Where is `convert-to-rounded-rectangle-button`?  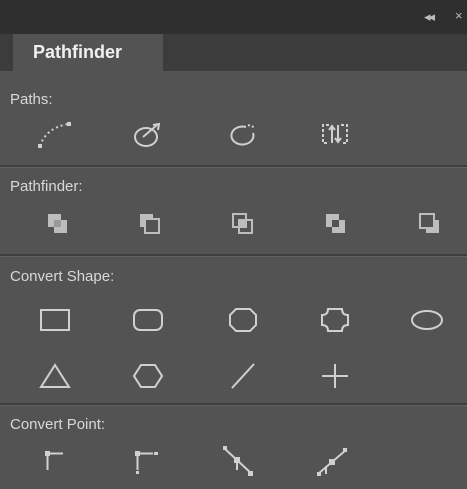
convert-to-rounded-rectangle-button is located at coordinates (148, 320).